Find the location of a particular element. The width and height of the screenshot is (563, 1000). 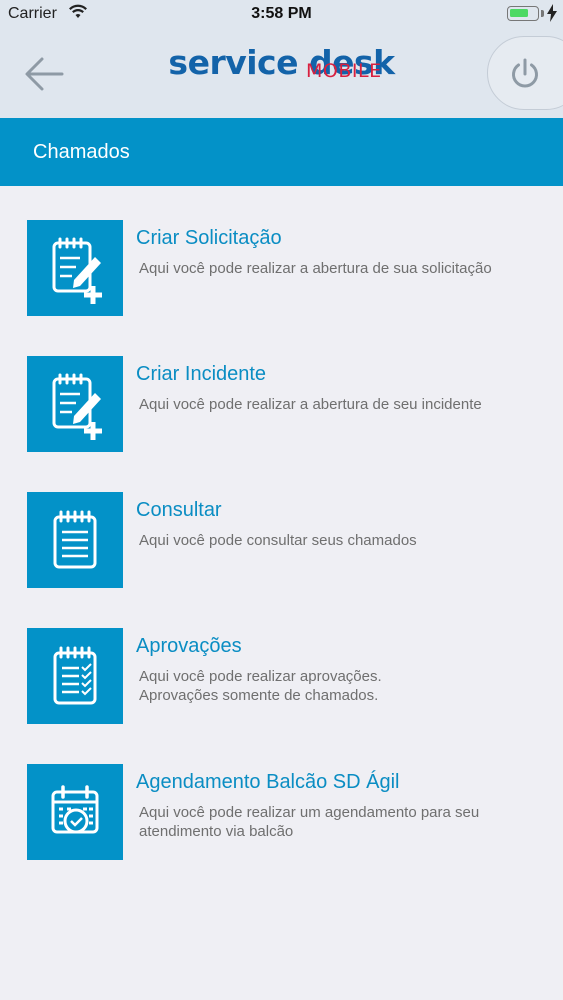

menu-item-title: Criar Incidente is located at coordinates (201, 374).